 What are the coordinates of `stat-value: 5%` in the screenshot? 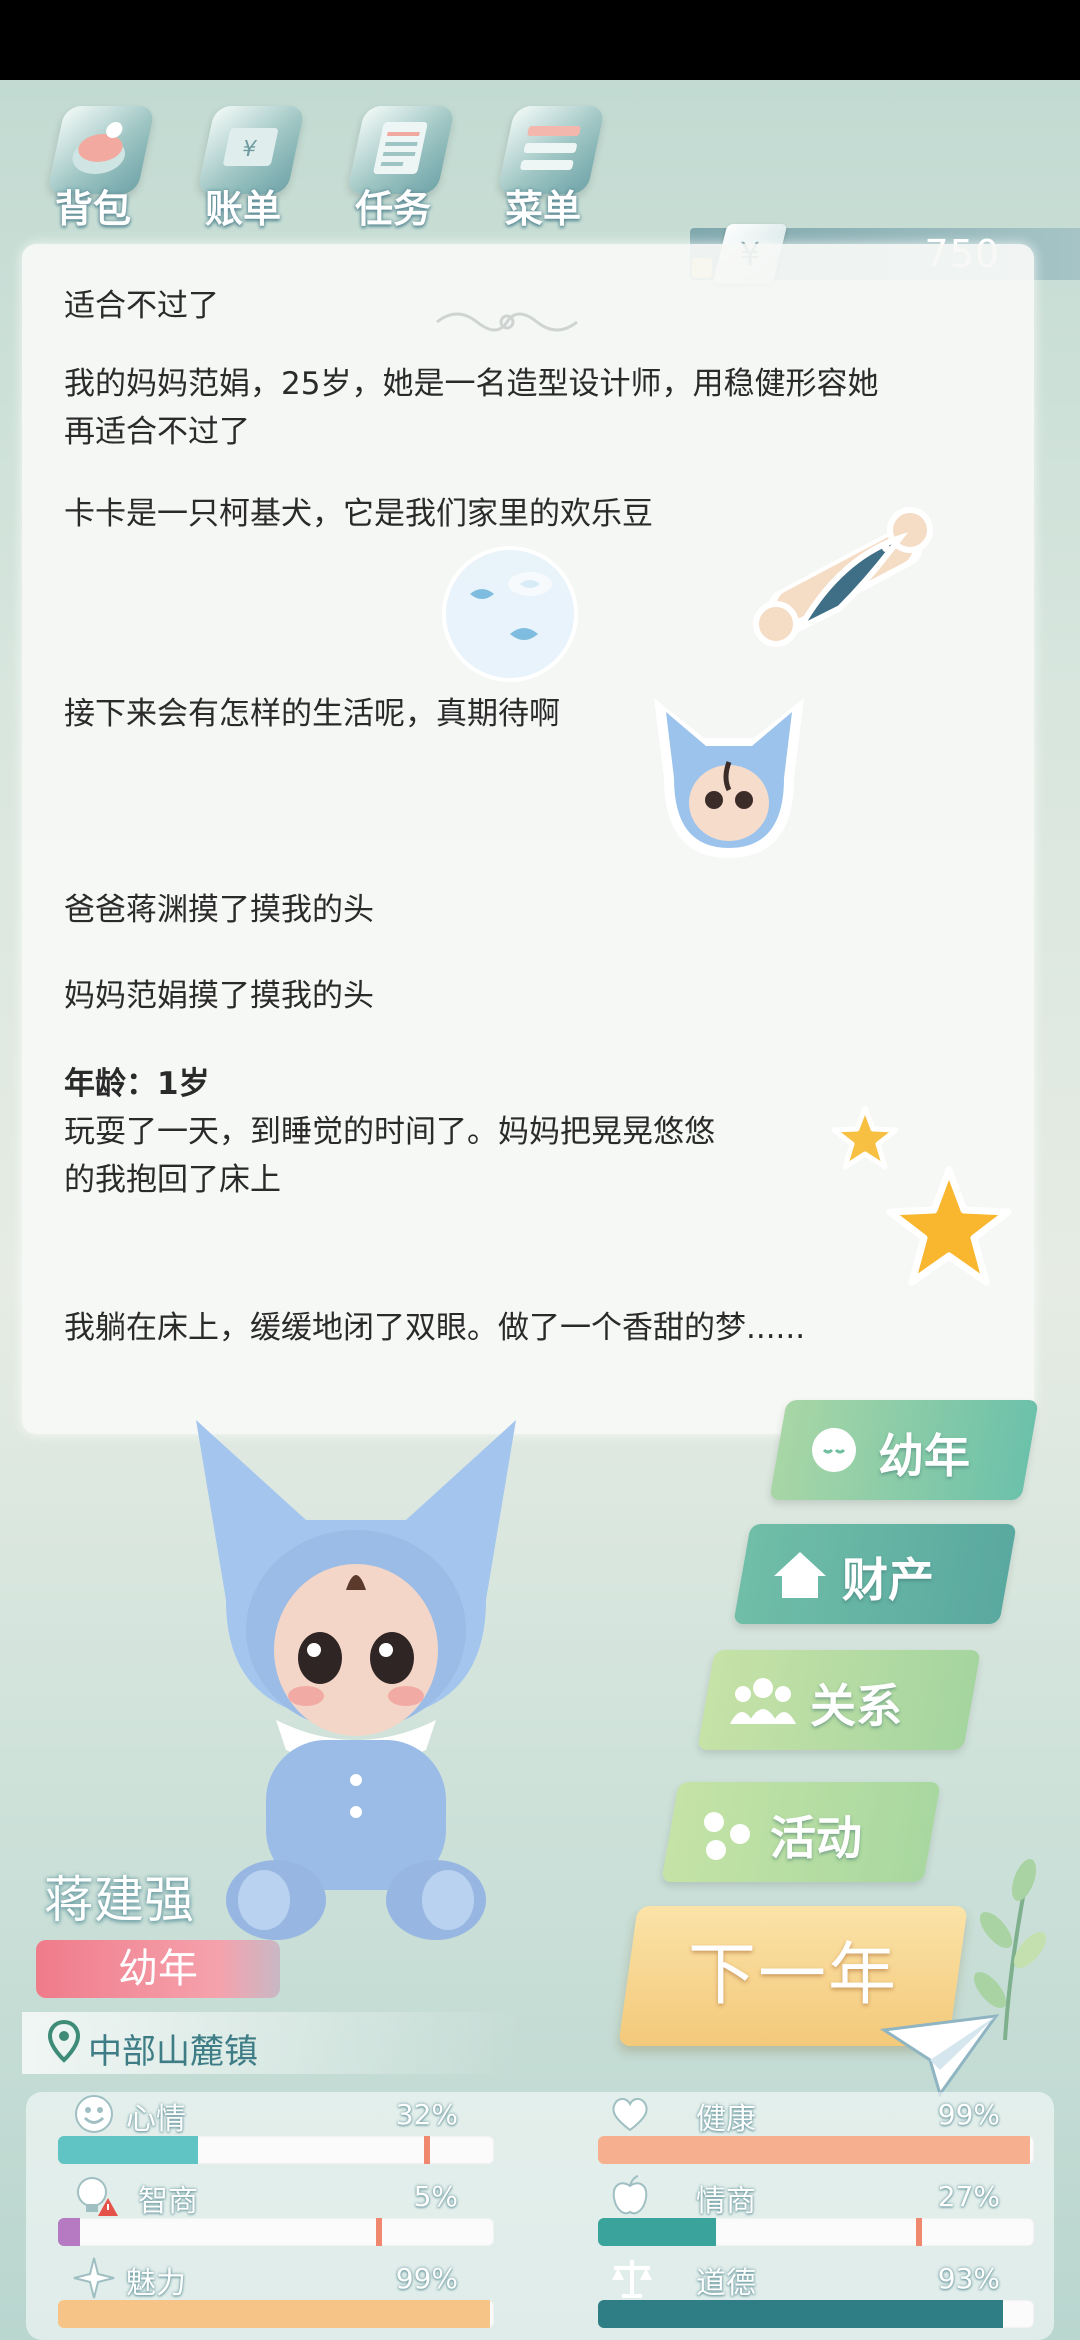 It's located at (435, 2196).